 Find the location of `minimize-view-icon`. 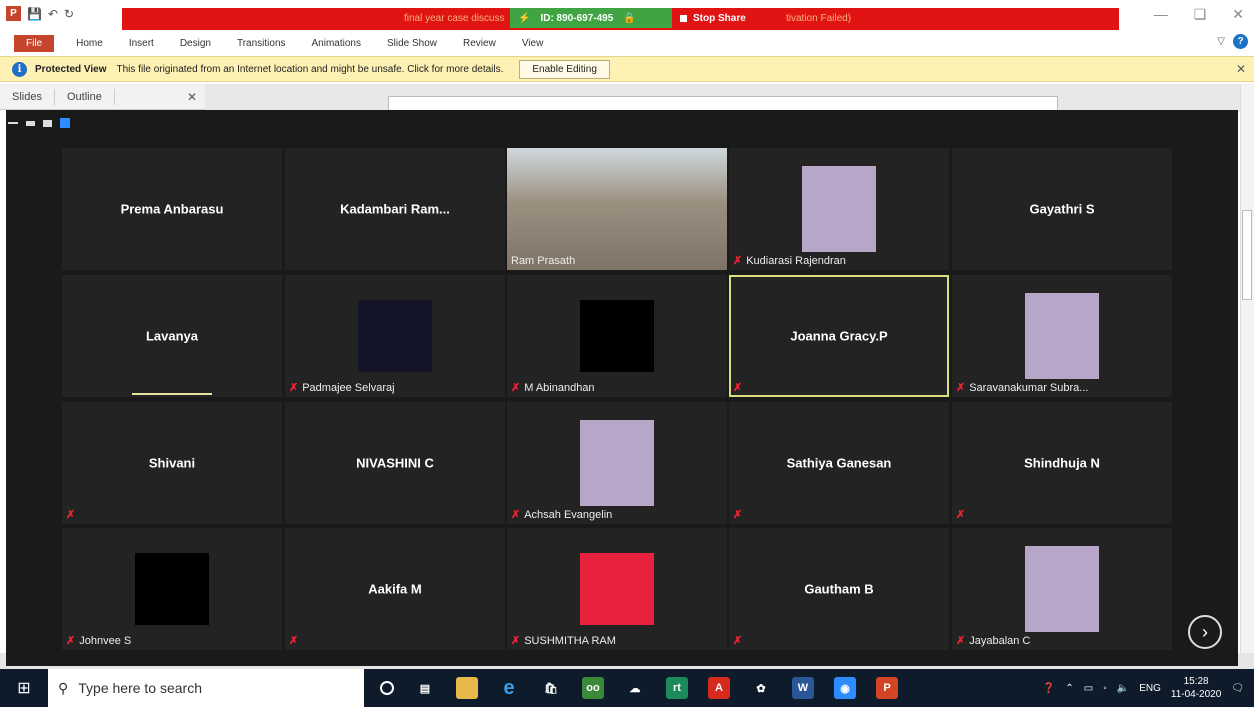

minimize-view-icon is located at coordinates (13, 123).